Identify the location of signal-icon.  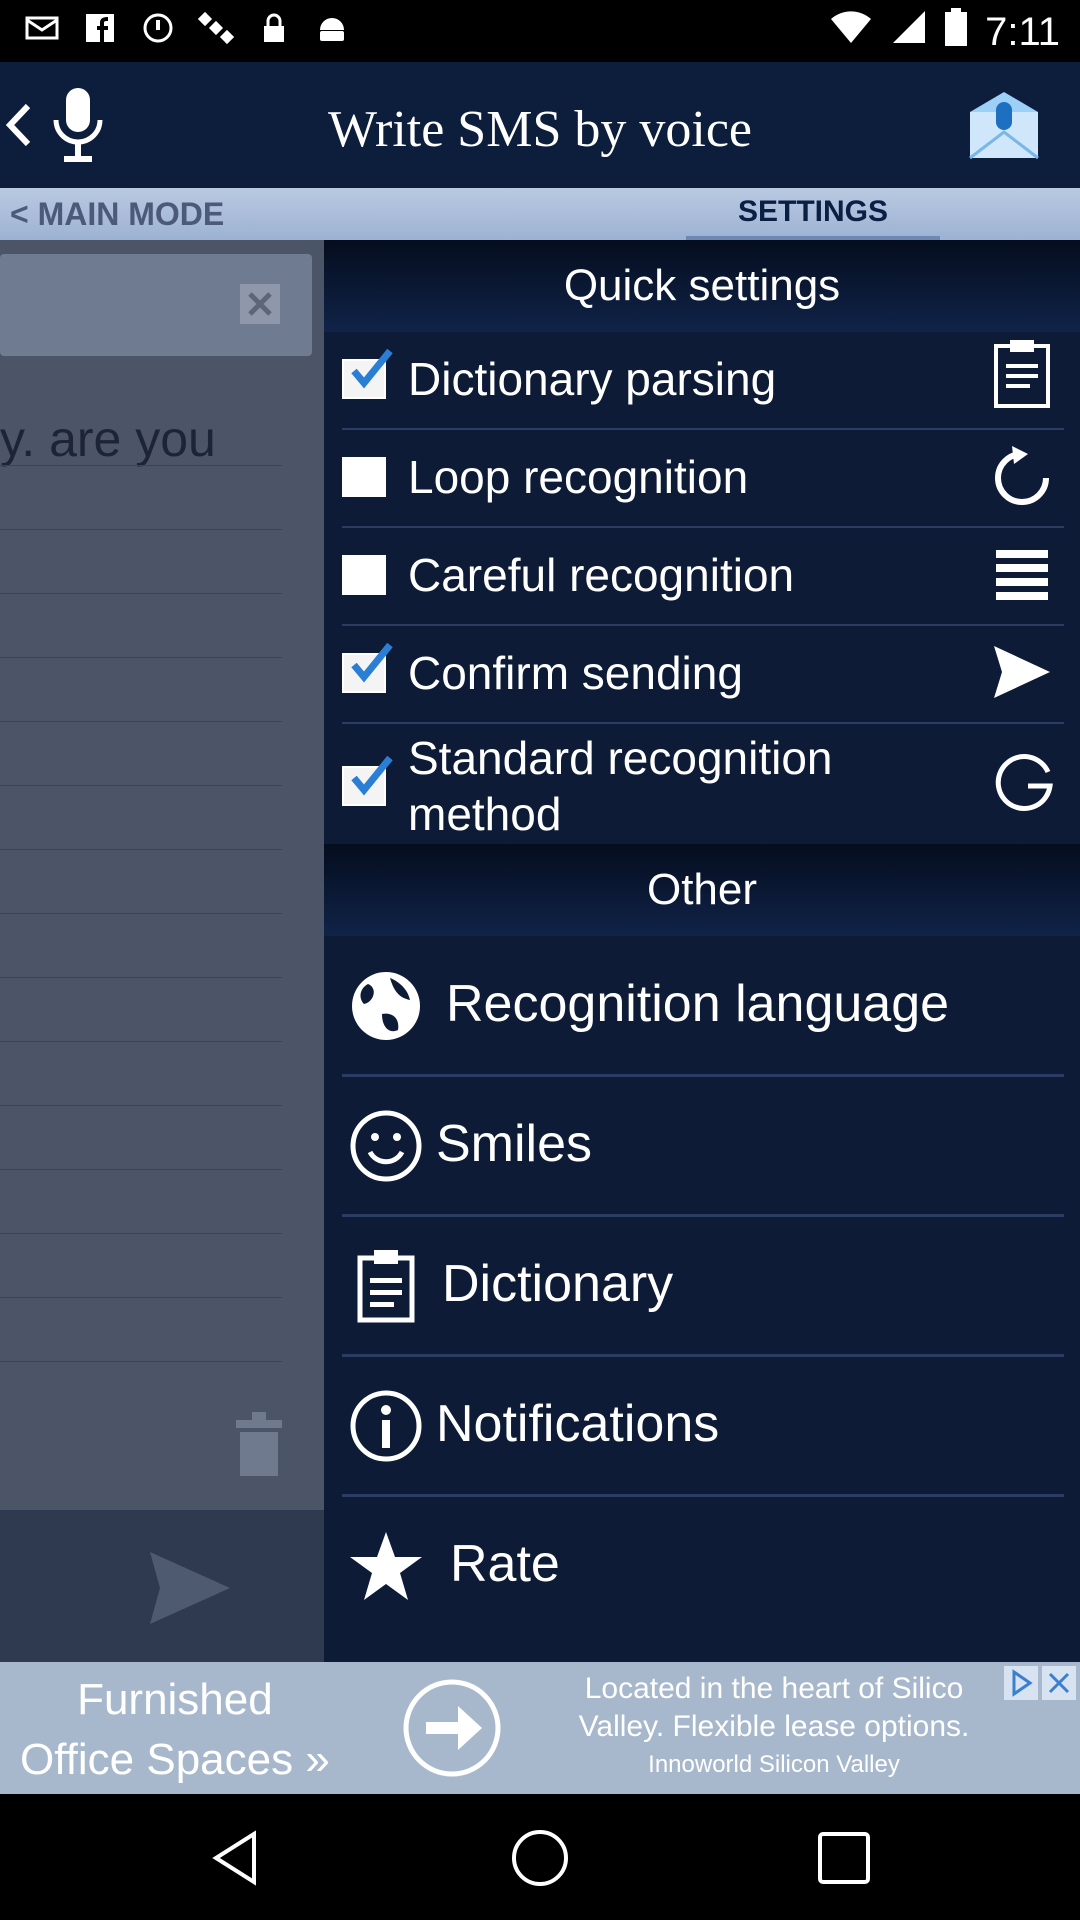
(909, 32).